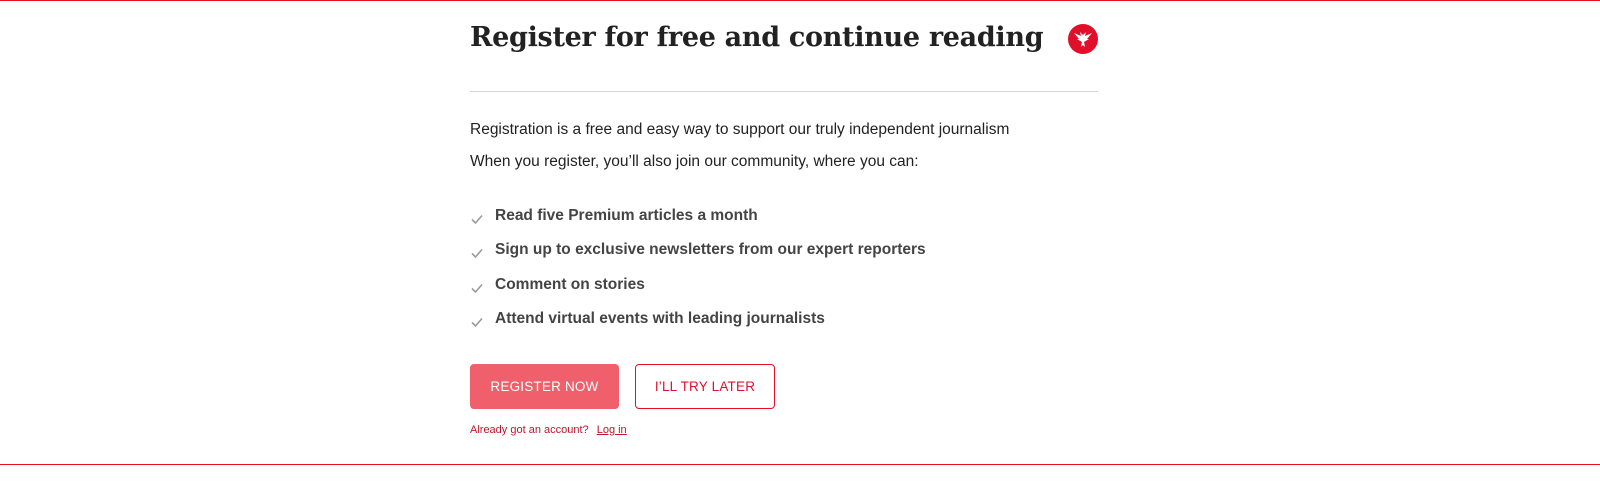 Image resolution: width=1600 pixels, height=486 pixels. Describe the element at coordinates (698, 292) in the screenshot. I see `benefit-item: Comment on stories` at that location.